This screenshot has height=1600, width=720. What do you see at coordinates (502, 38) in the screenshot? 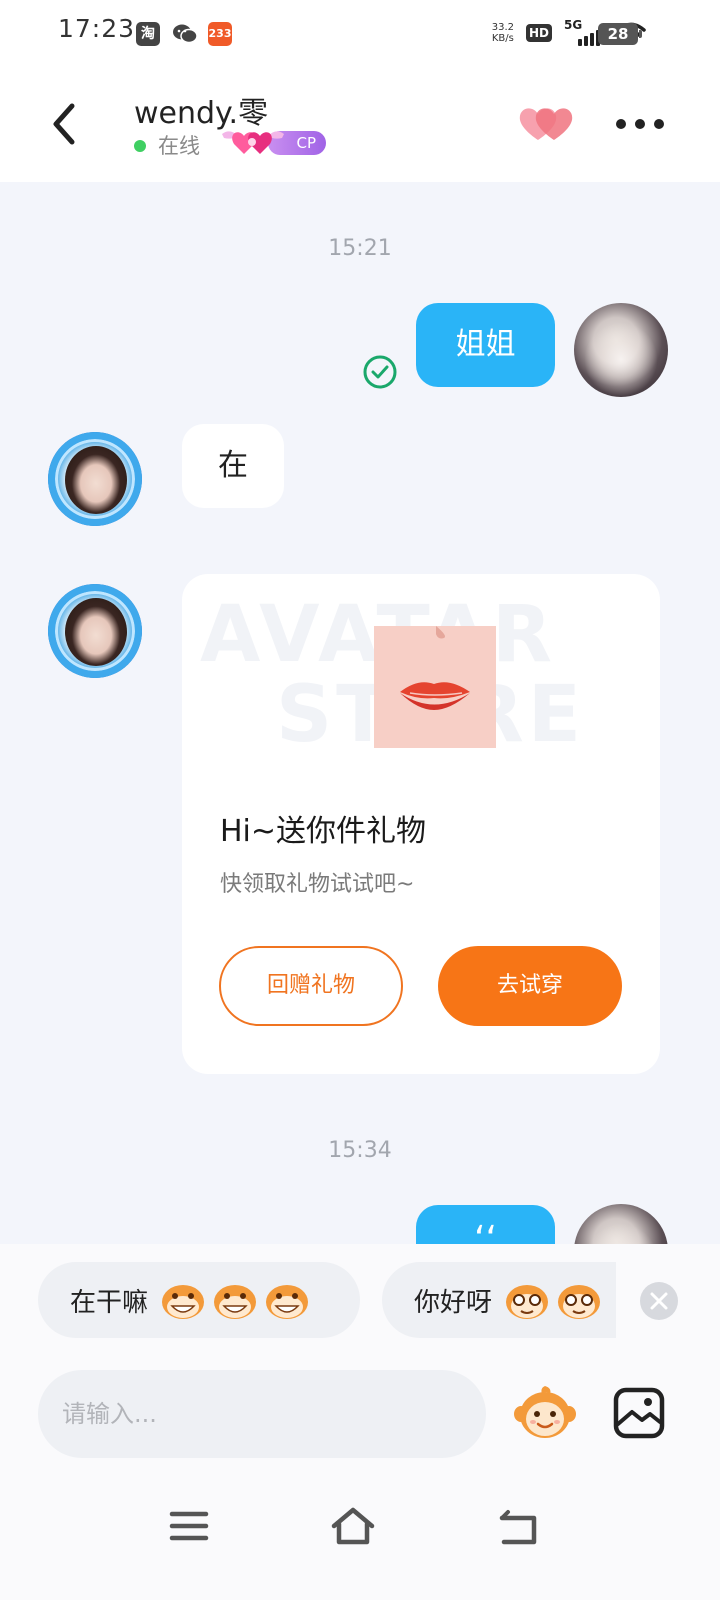
I see `net-speed-unit: KB/s` at bounding box center [502, 38].